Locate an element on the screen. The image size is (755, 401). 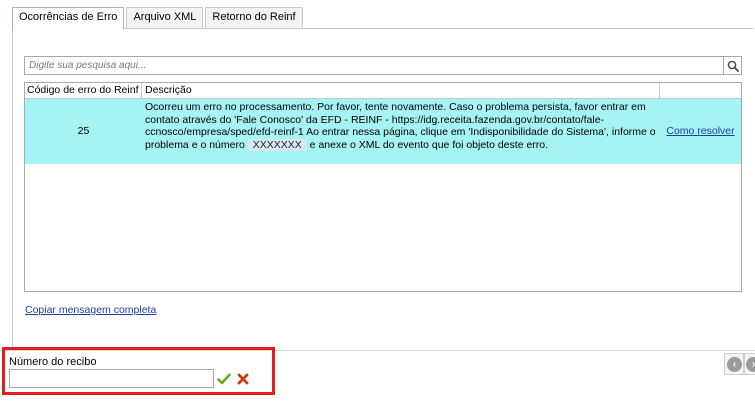
grid-header: Código de erro do Reinf Descrição is located at coordinates (383, 91).